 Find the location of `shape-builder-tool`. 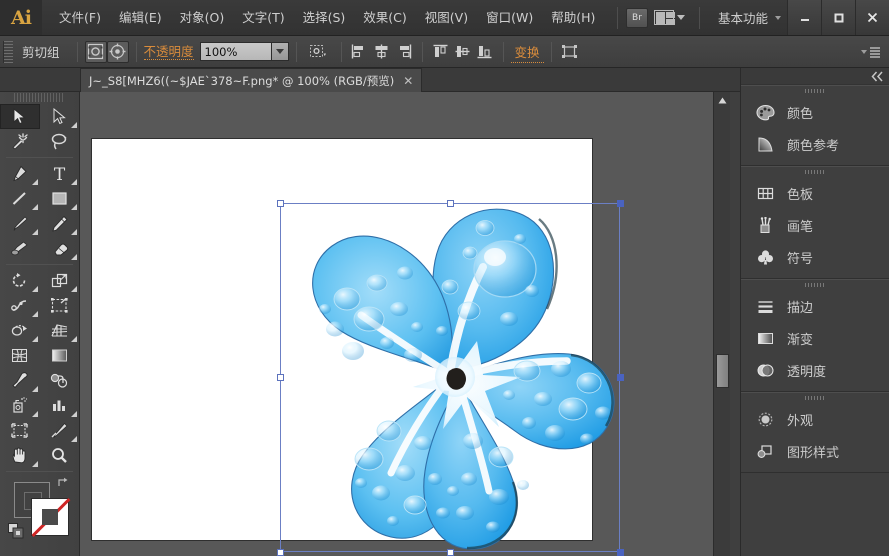

shape-builder-tool is located at coordinates (20, 330).